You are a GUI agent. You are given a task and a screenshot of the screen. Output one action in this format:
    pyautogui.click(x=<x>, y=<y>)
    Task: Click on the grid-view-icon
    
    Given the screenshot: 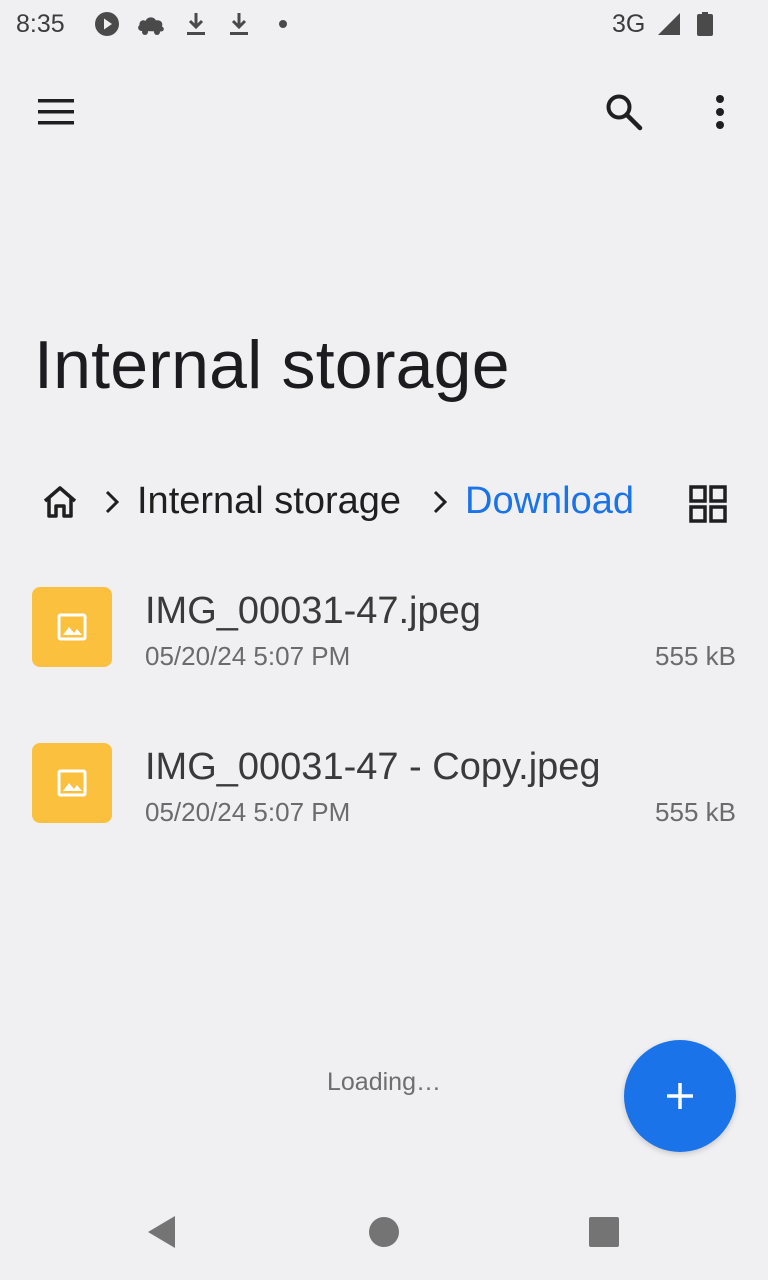 What is the action you would take?
    pyautogui.click(x=708, y=504)
    